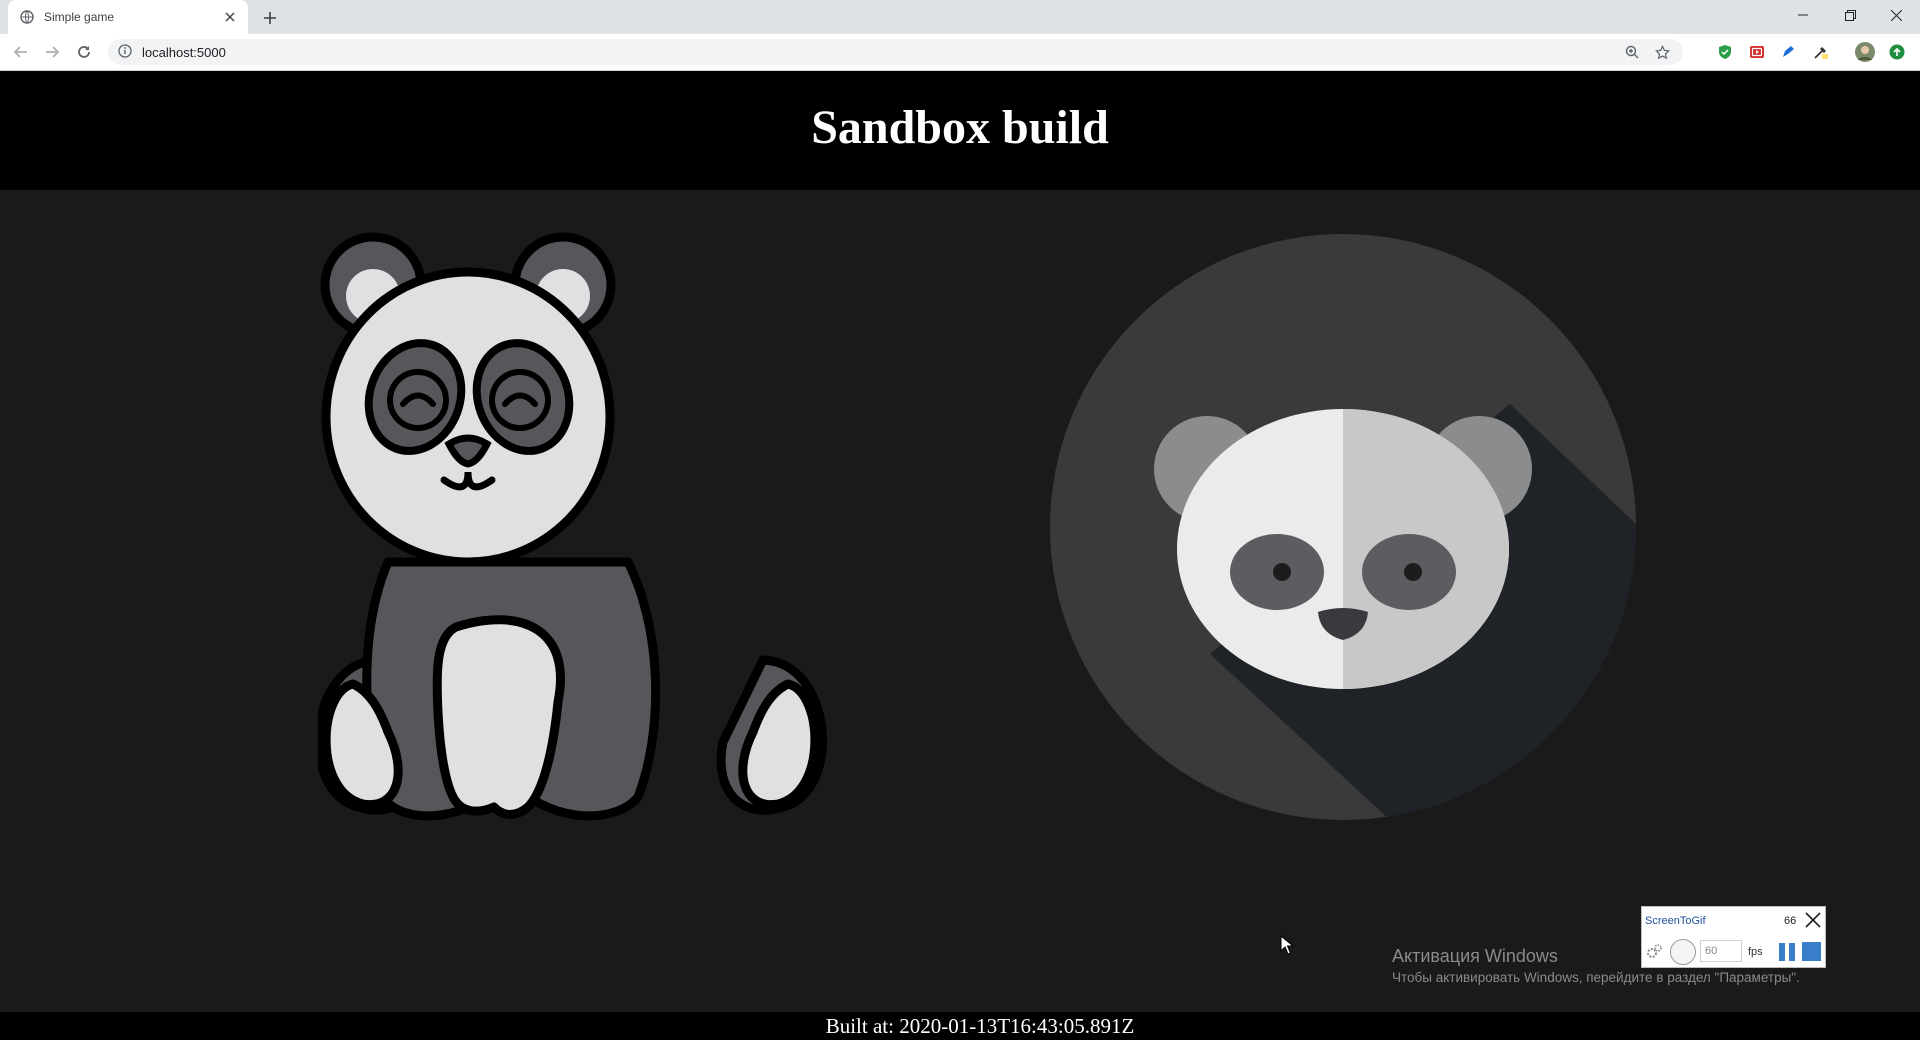  What do you see at coordinates (79, 17) in the screenshot?
I see `tab-title: Simple game` at bounding box center [79, 17].